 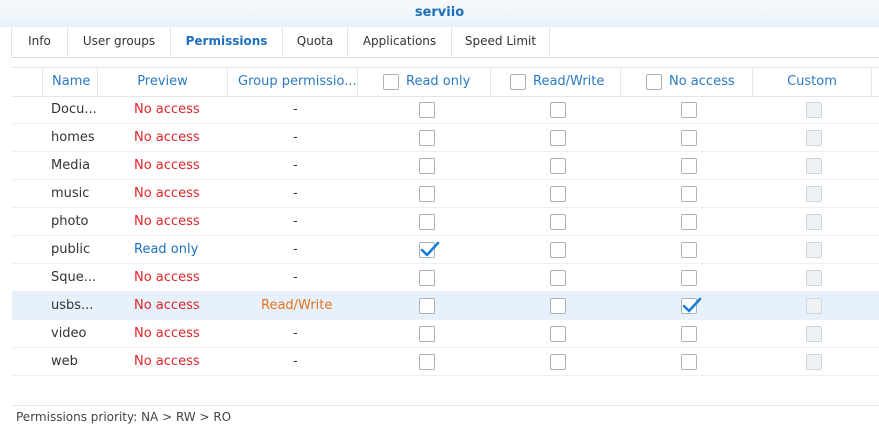 I want to click on shared-folder-name: music, so click(x=70, y=193).